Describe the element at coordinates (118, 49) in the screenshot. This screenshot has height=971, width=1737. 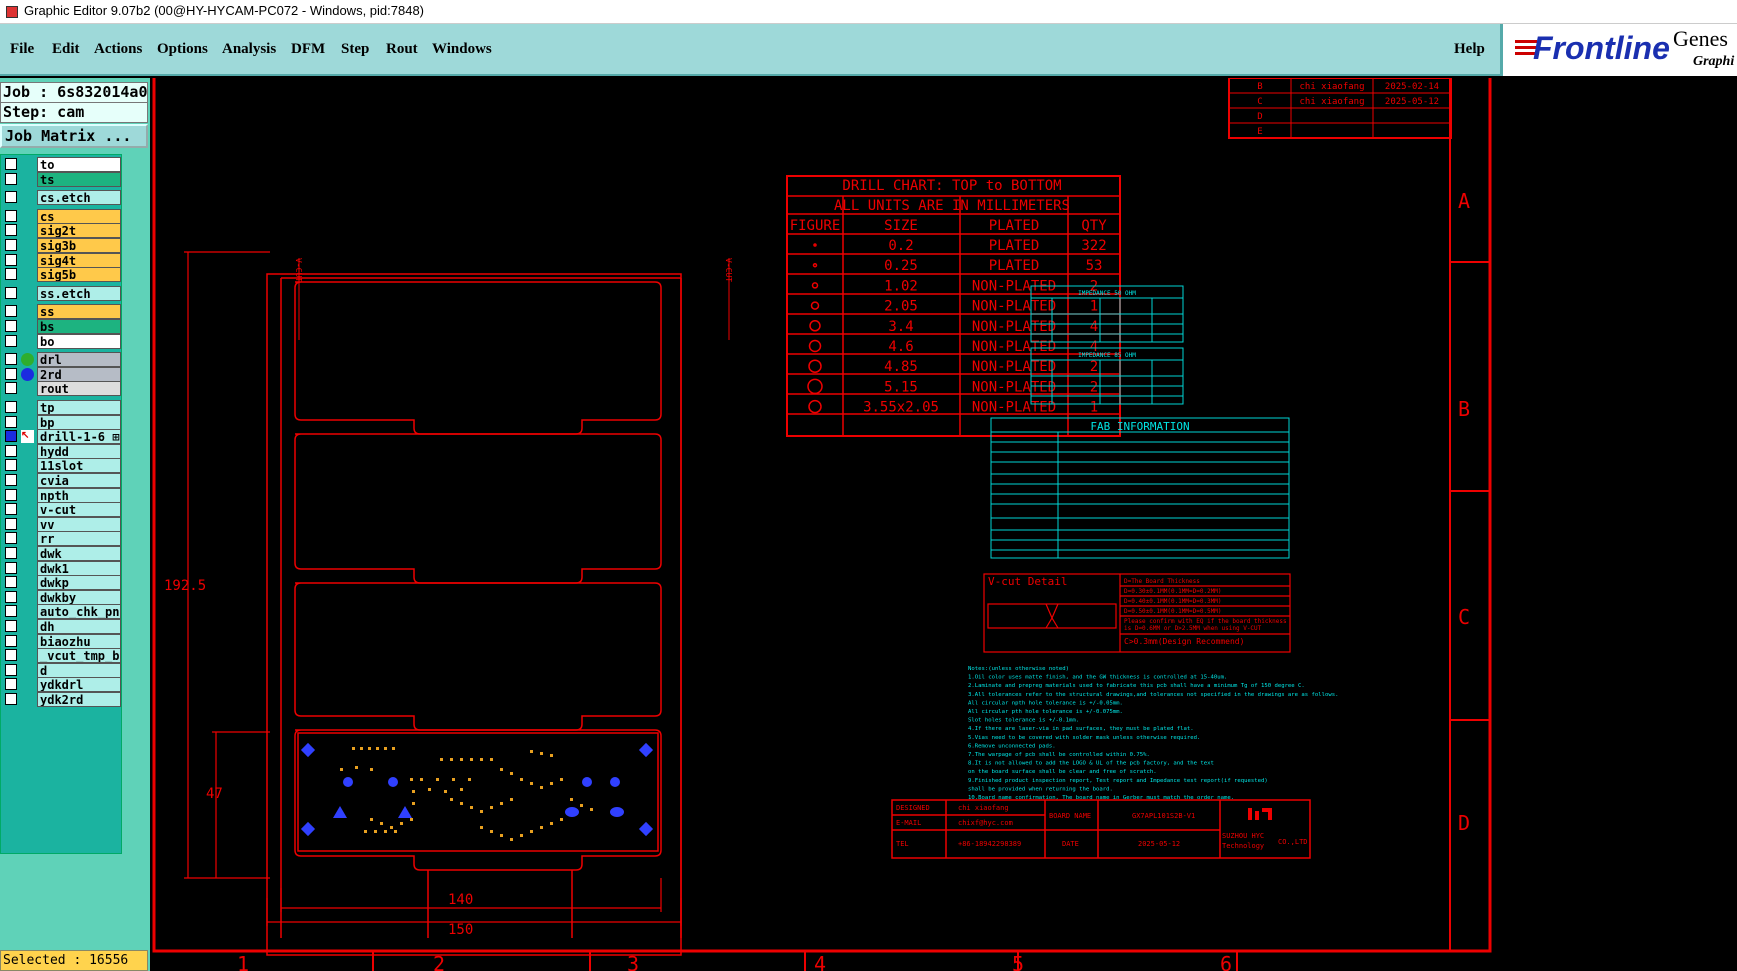
I see `menu-actions: Actions` at that location.